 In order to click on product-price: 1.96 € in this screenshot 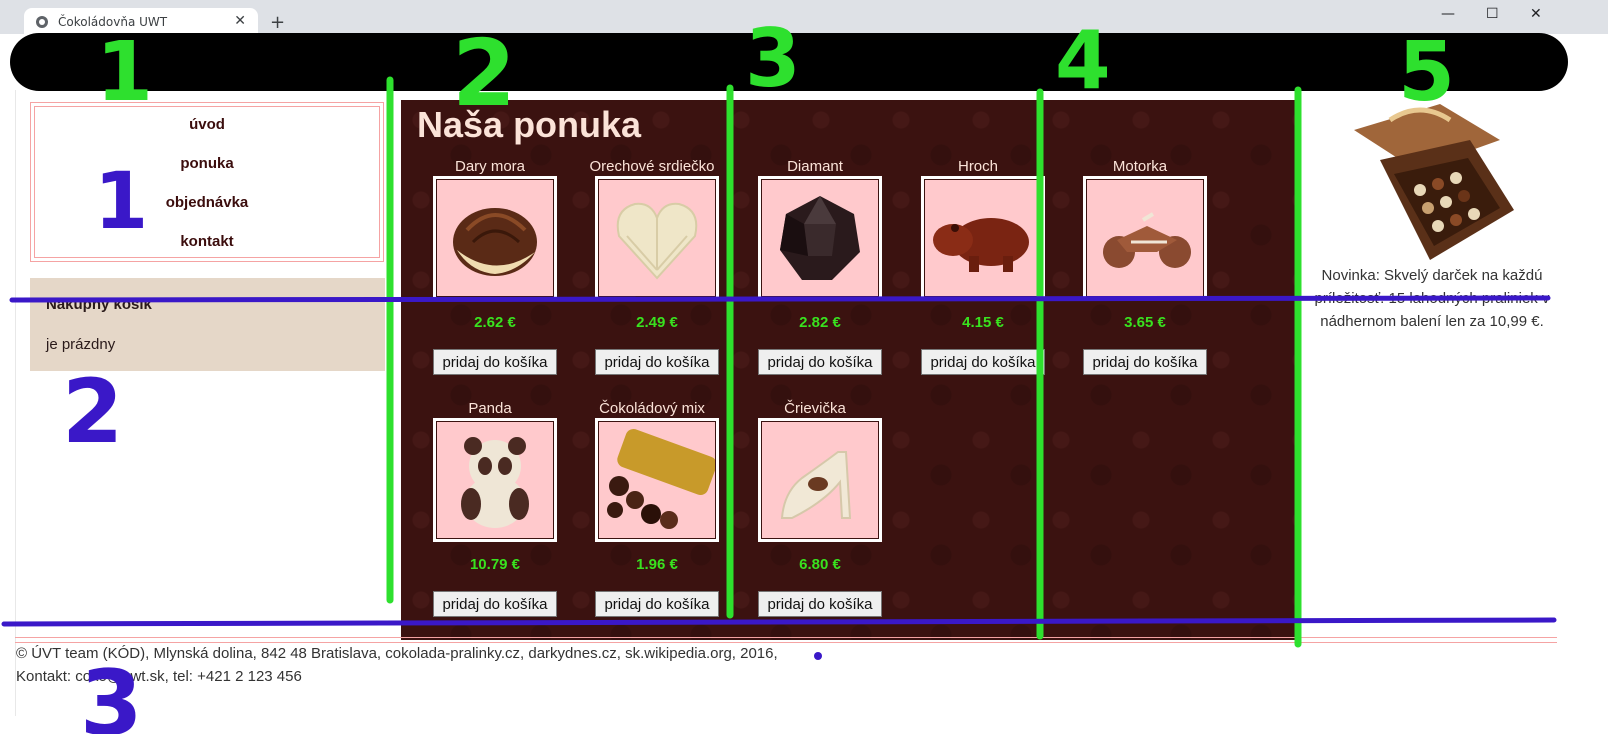, I will do `click(657, 564)`.